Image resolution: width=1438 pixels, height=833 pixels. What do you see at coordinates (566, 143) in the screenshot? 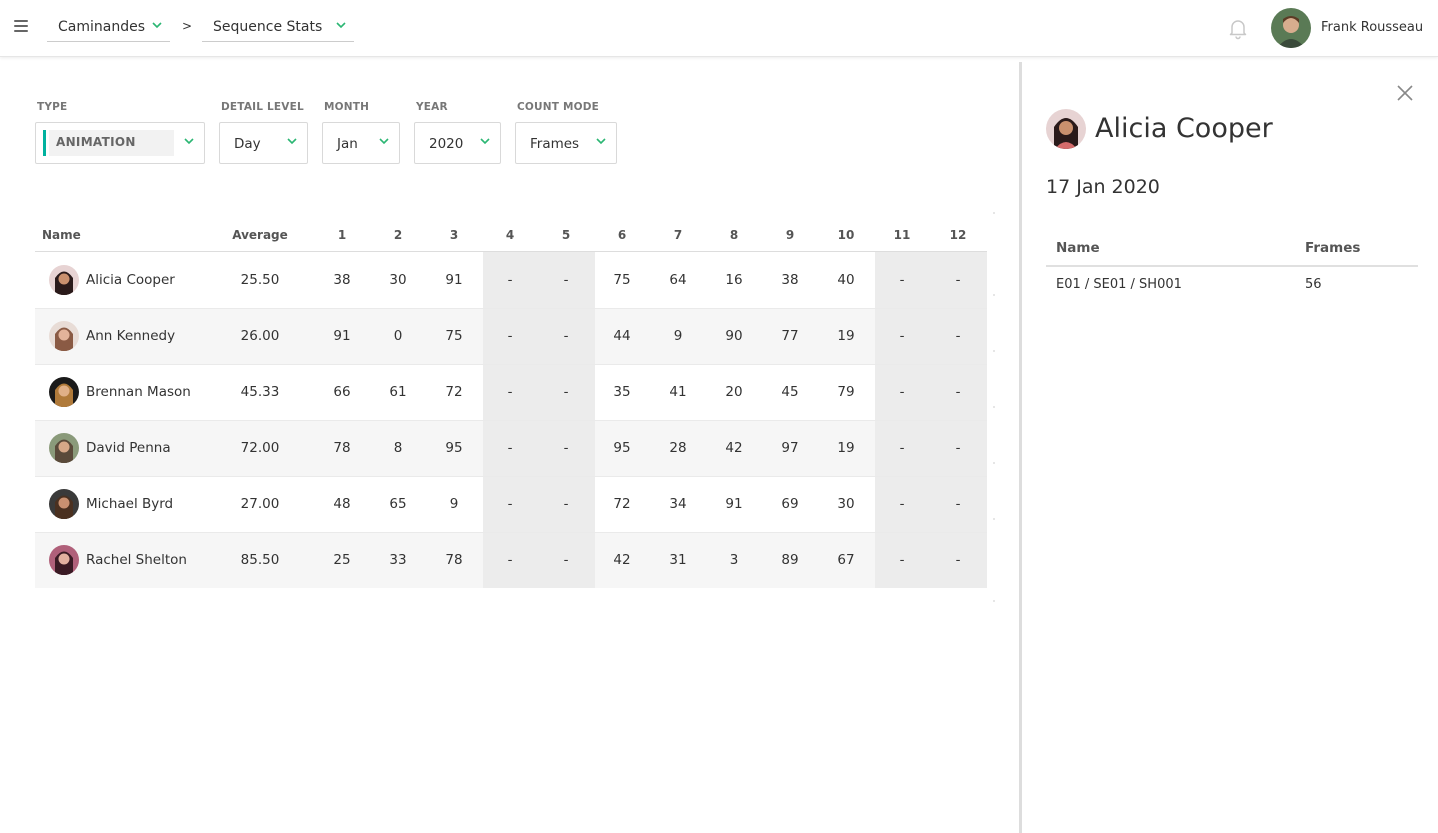
I see `count-mode-select: Frames` at bounding box center [566, 143].